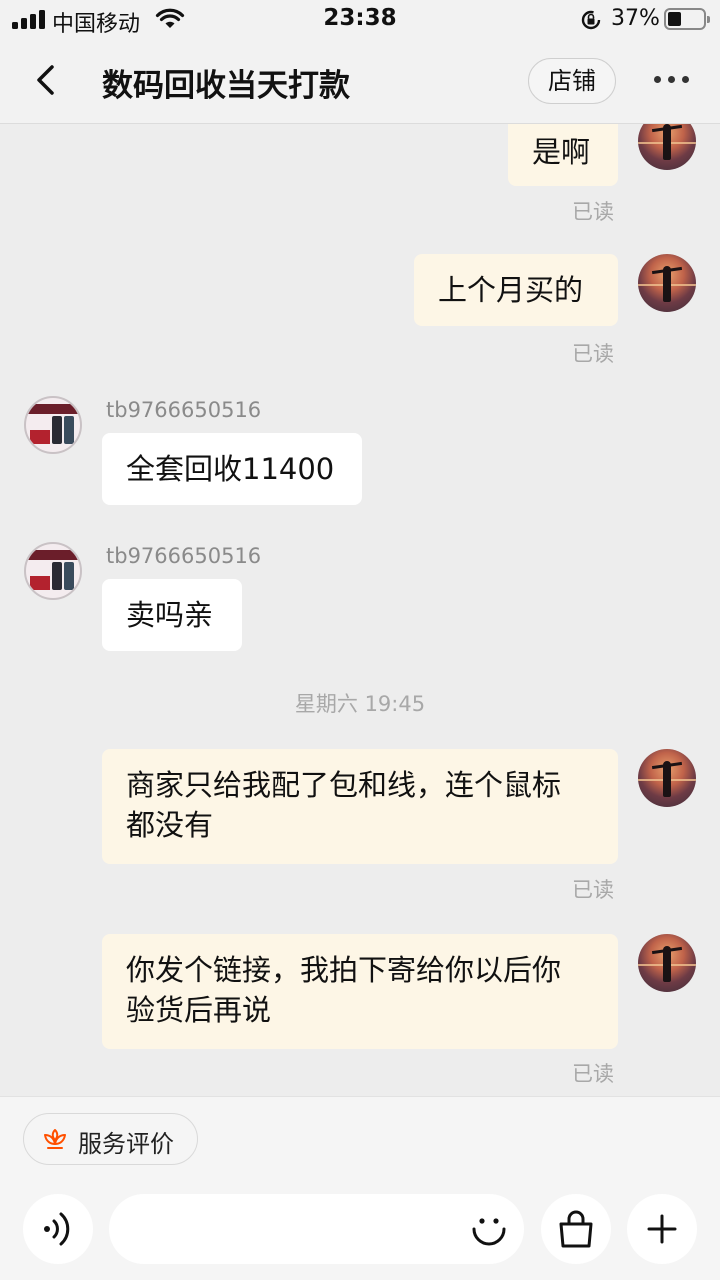 The width and height of the screenshot is (720, 1280). Describe the element at coordinates (591, 20) in the screenshot. I see `rotation-lock-icon` at that location.